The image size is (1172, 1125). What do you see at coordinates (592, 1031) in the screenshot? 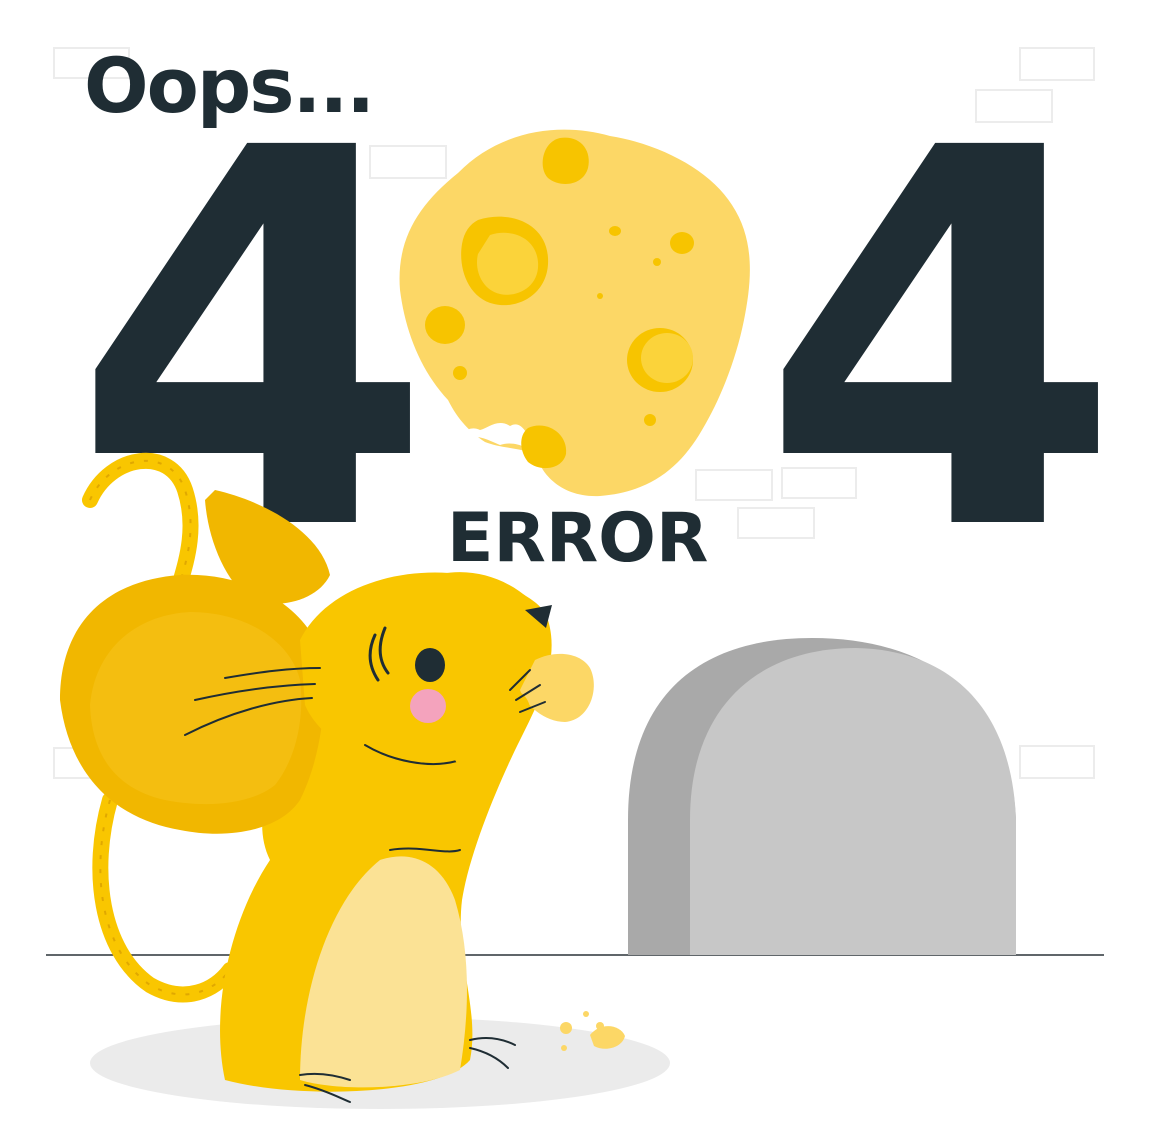
I see `cheese-crumbs` at bounding box center [592, 1031].